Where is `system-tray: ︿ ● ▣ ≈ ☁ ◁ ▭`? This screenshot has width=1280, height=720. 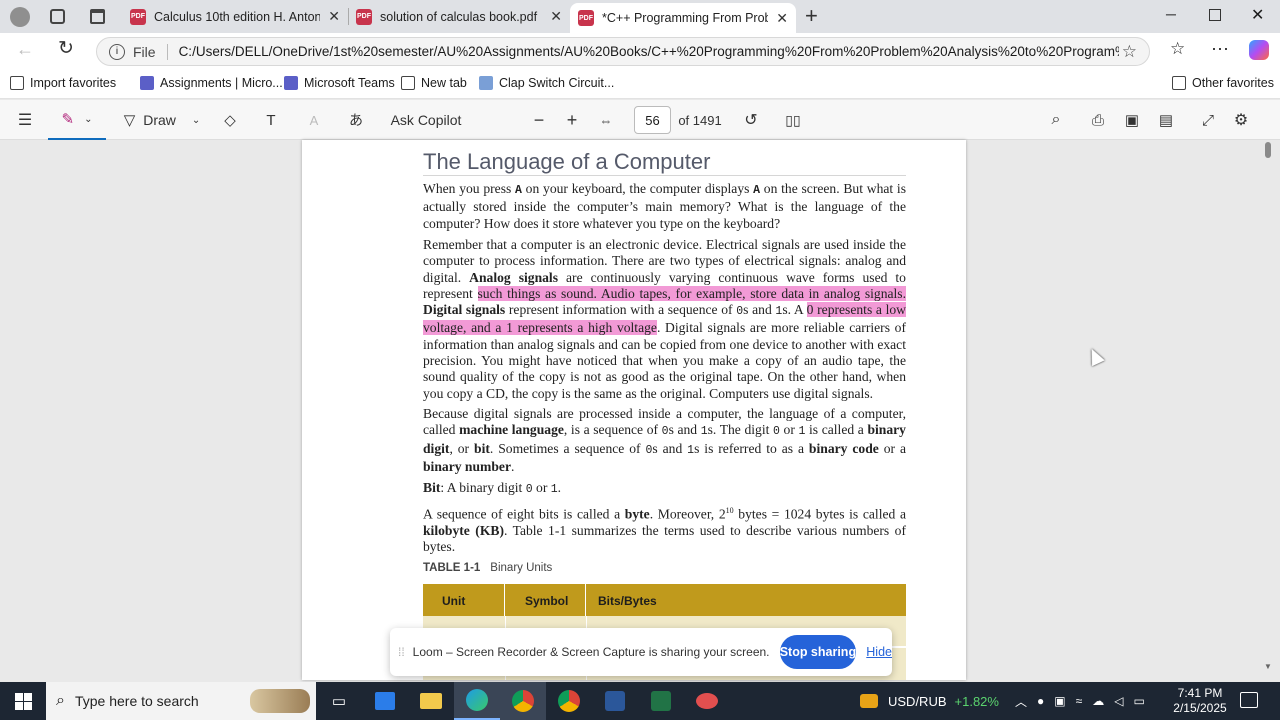 system-tray: ︿ ● ▣ ≈ ☁ ◁ ▭ is located at coordinates (1080, 701).